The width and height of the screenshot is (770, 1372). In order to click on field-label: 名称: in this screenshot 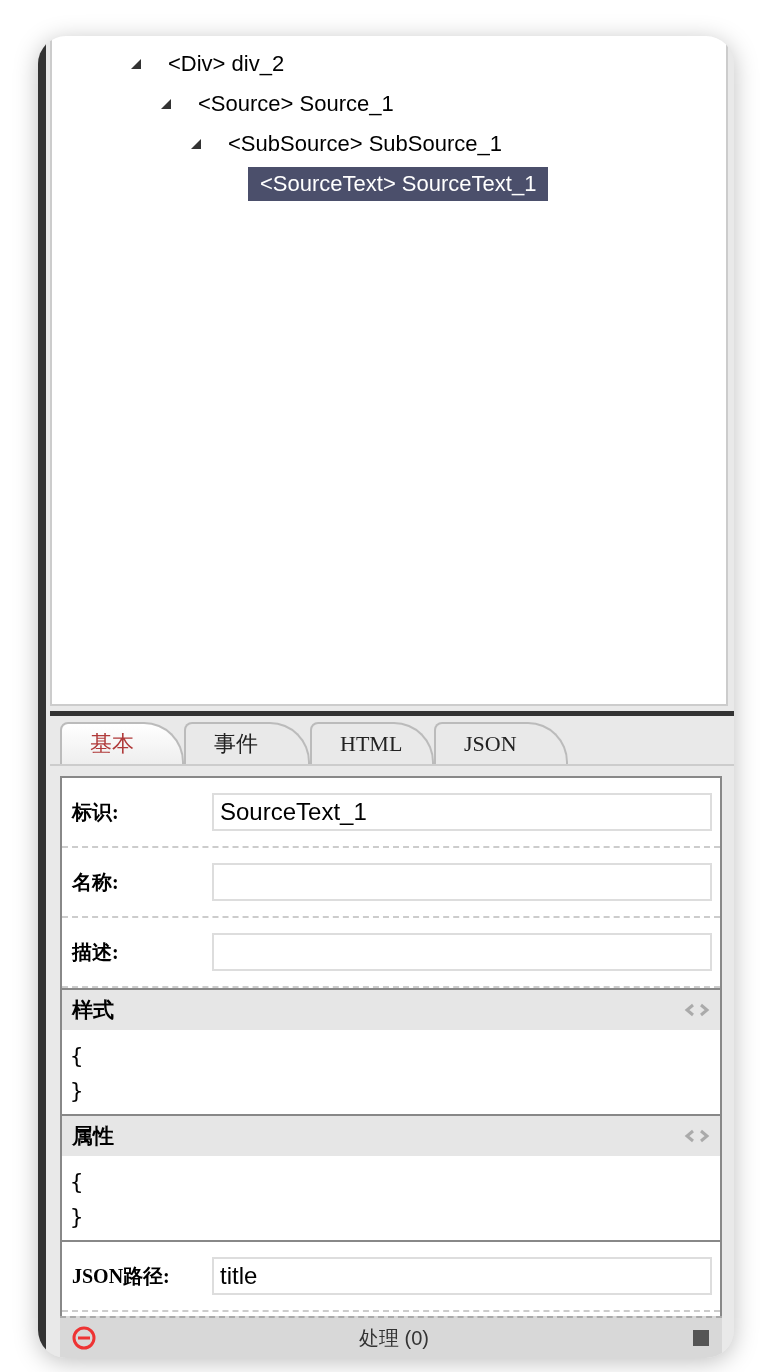, I will do `click(96, 882)`.